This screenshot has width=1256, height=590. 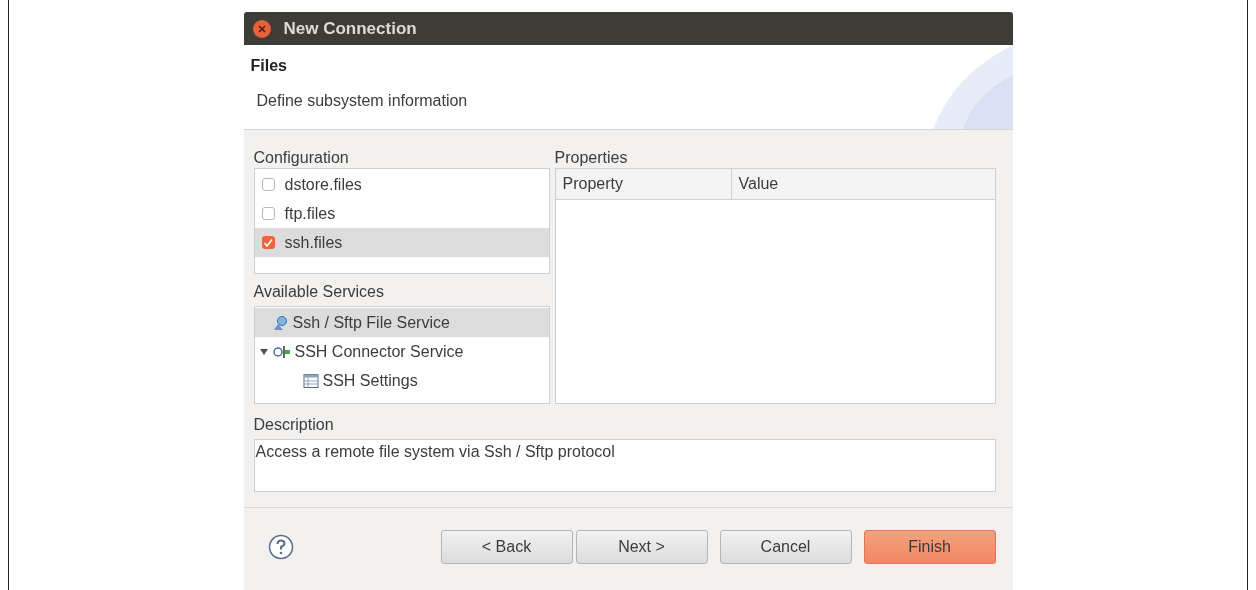 What do you see at coordinates (263, 351) in the screenshot?
I see `expanded-arrow-icon` at bounding box center [263, 351].